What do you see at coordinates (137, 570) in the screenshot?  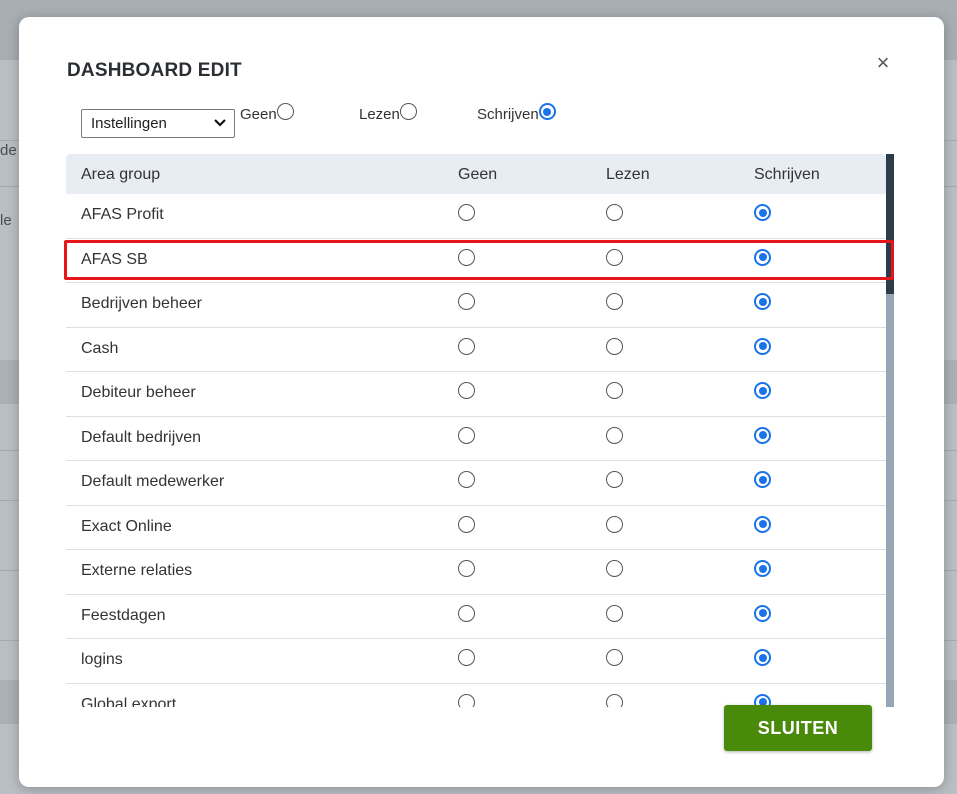 I see `area-group-name: Externe relaties` at bounding box center [137, 570].